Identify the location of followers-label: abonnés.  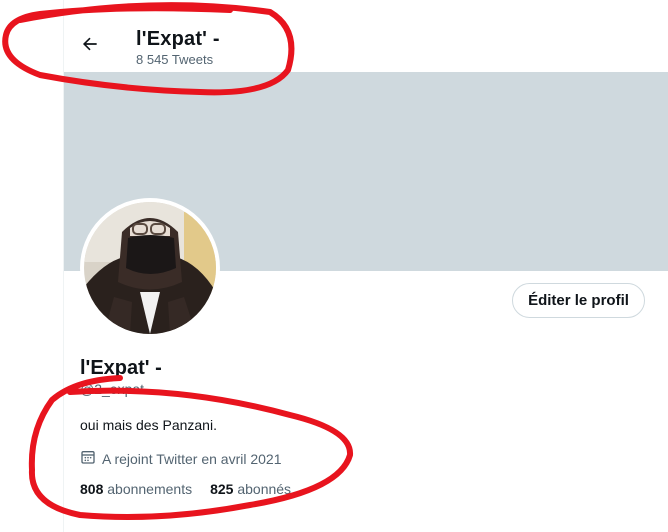
(264, 489).